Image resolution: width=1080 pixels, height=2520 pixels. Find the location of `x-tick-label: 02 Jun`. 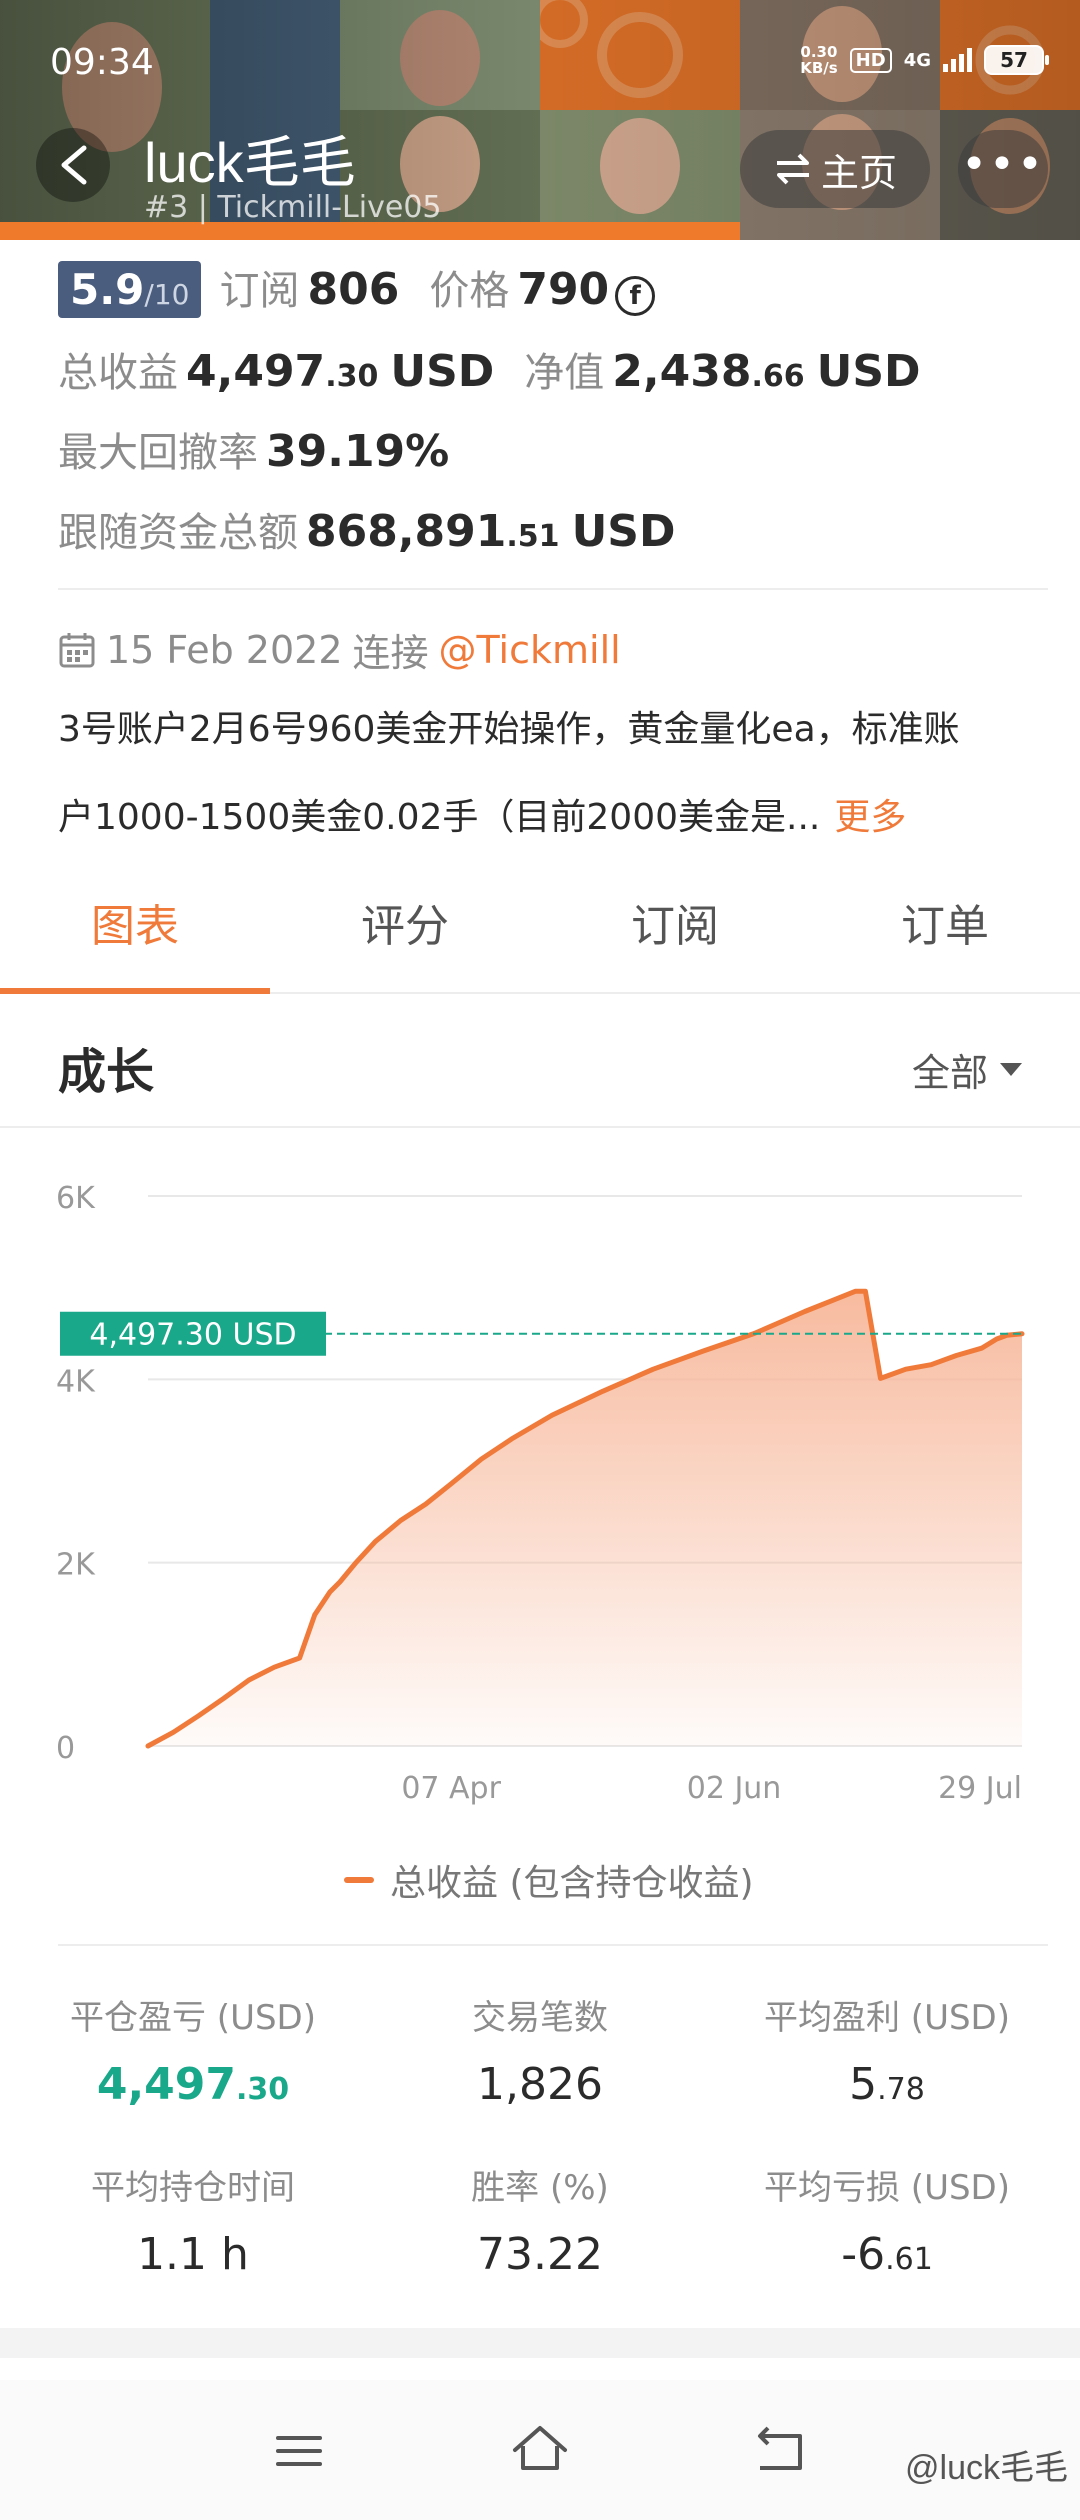

x-tick-label: 02 Jun is located at coordinates (734, 1788).